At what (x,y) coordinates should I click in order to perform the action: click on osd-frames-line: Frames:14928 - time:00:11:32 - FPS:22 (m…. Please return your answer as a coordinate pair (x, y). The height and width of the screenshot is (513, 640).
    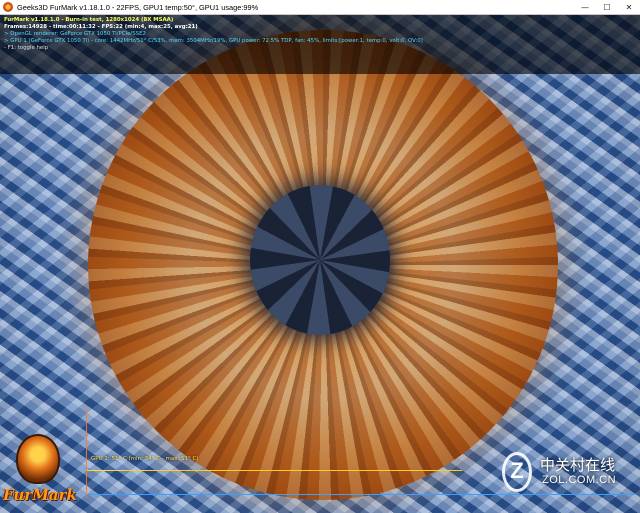
    Looking at the image, I should click on (101, 27).